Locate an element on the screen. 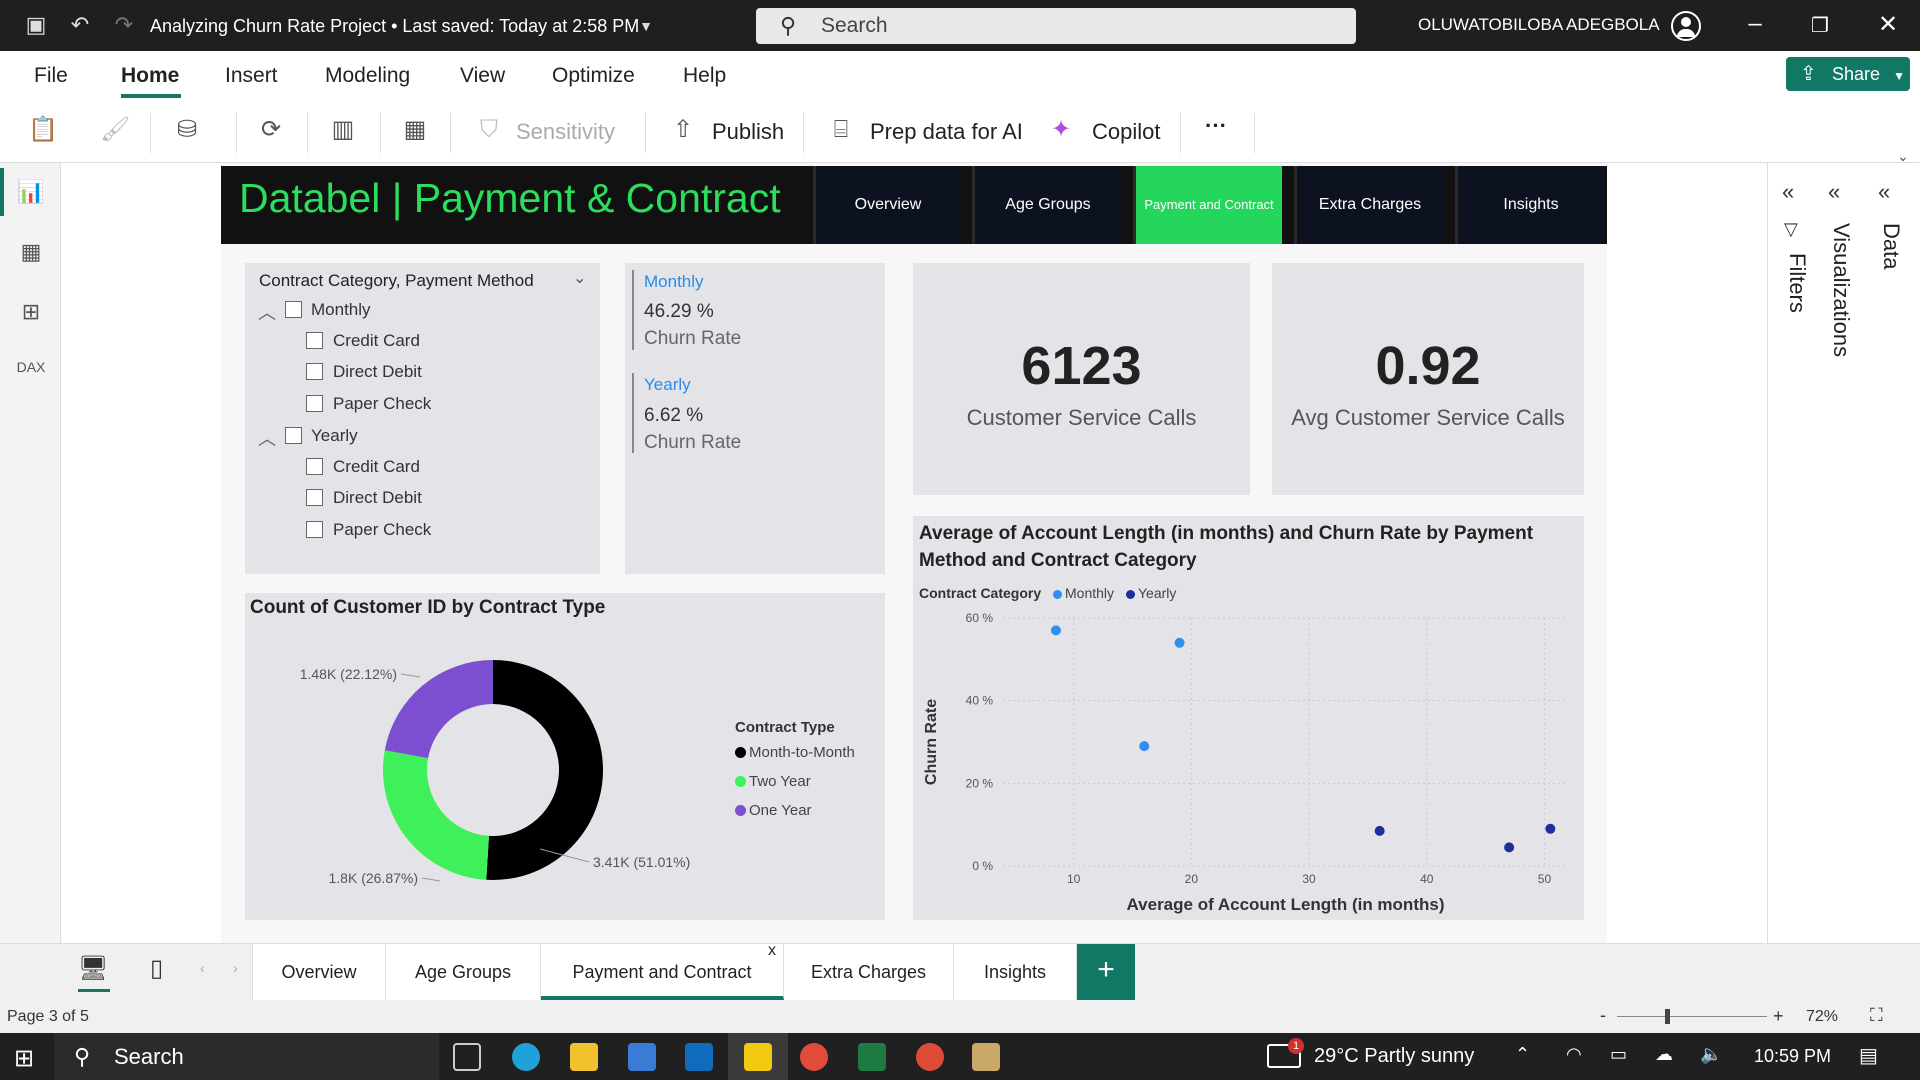  new-visual-icon: ▥ is located at coordinates (343, 130).